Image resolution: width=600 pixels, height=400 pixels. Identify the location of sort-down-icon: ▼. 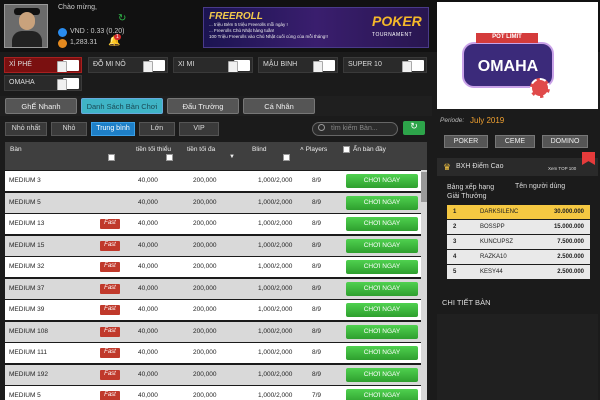
(232, 157).